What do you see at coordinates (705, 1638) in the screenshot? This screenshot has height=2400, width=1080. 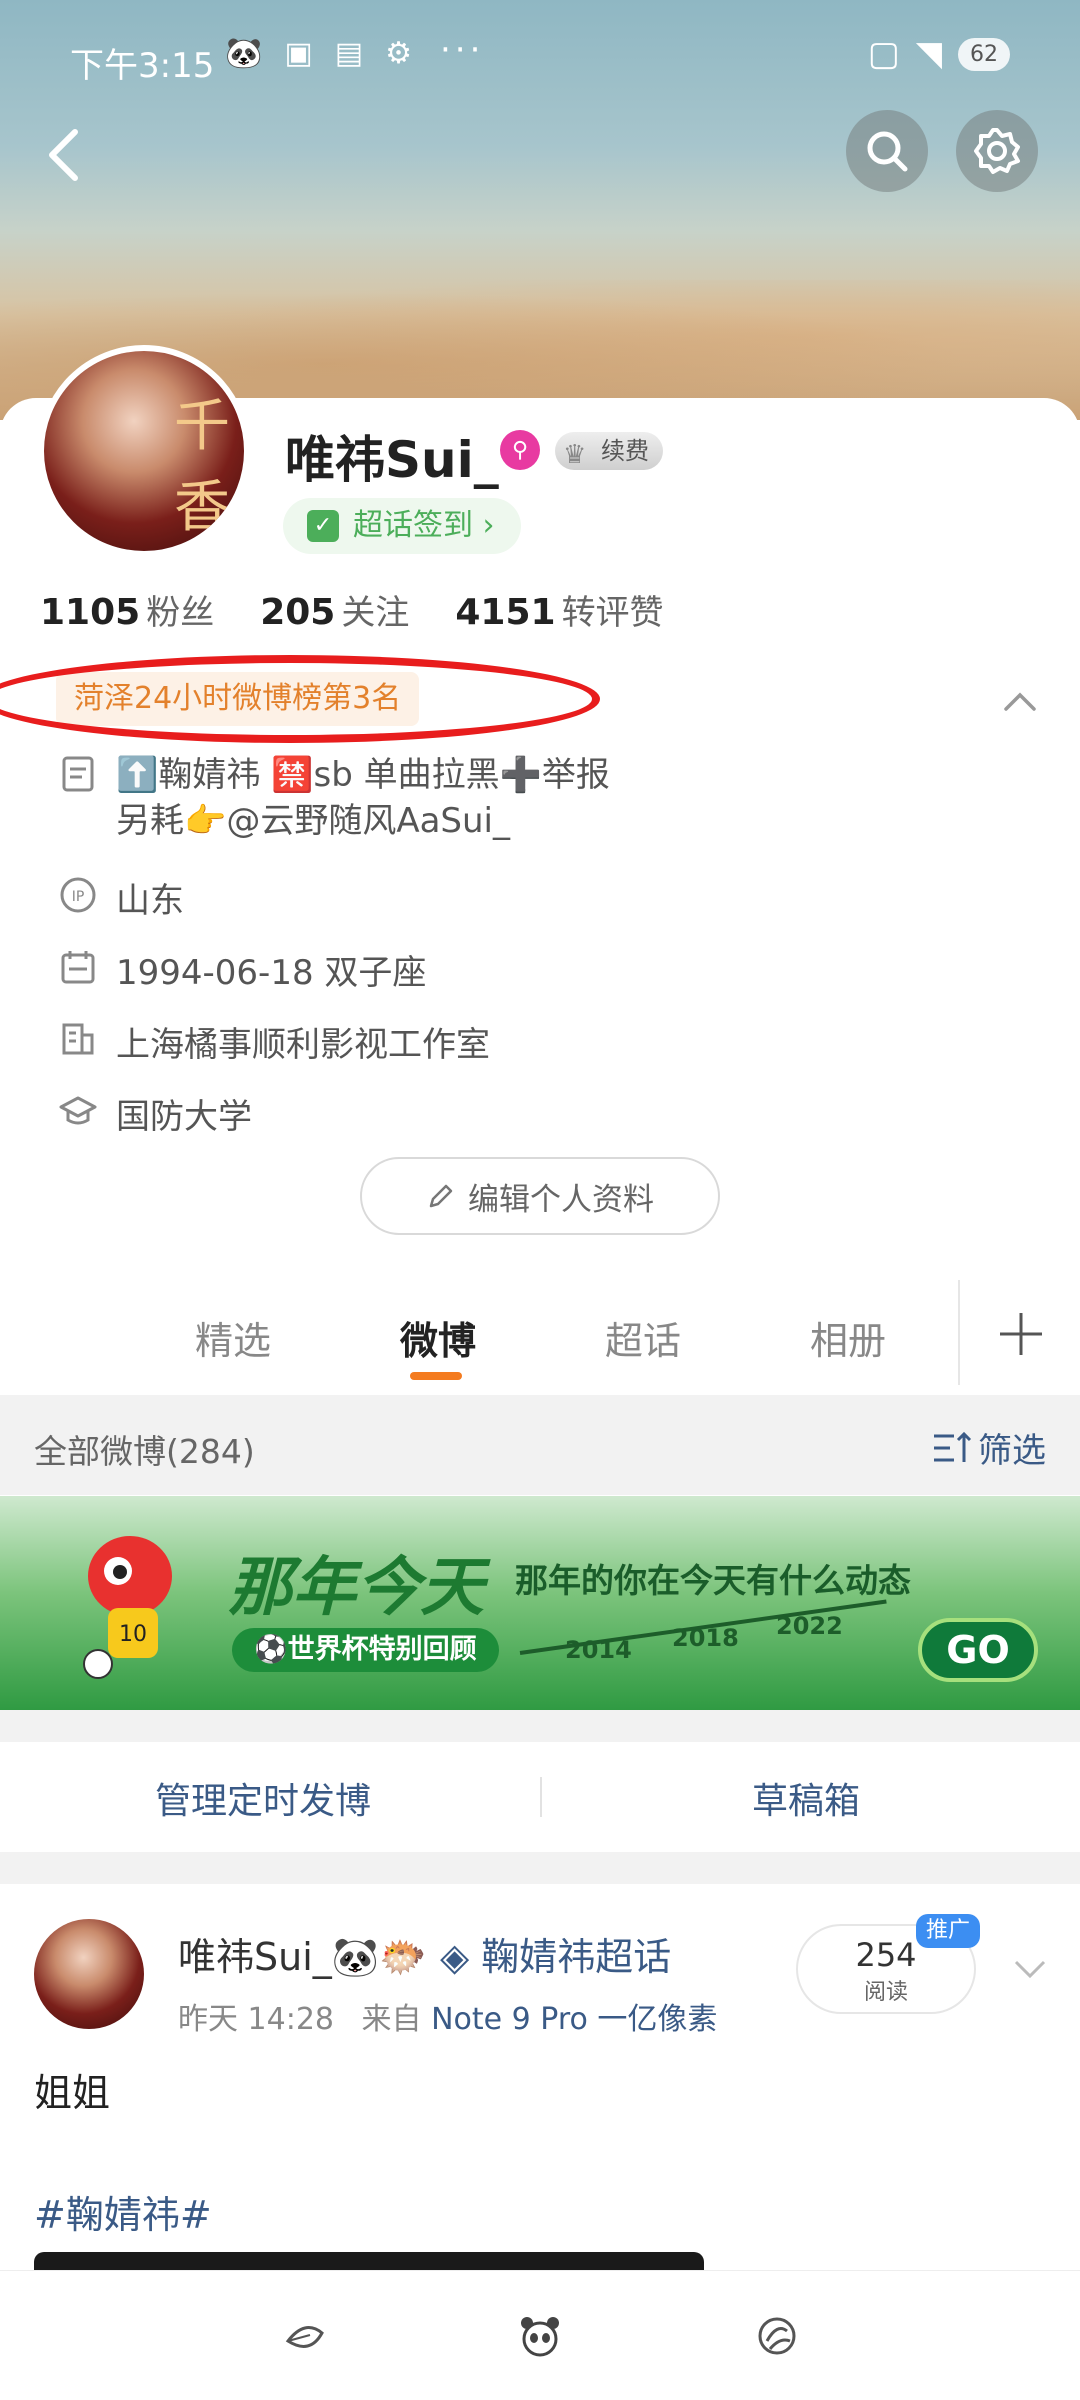 I see `timeline-year: 2018` at bounding box center [705, 1638].